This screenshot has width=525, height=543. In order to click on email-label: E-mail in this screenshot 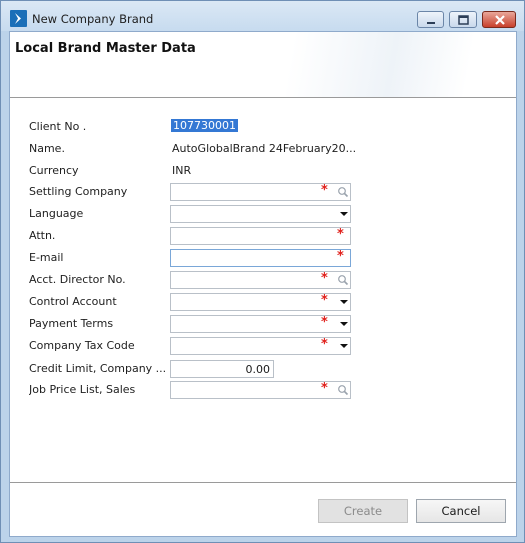, I will do `click(46, 257)`.